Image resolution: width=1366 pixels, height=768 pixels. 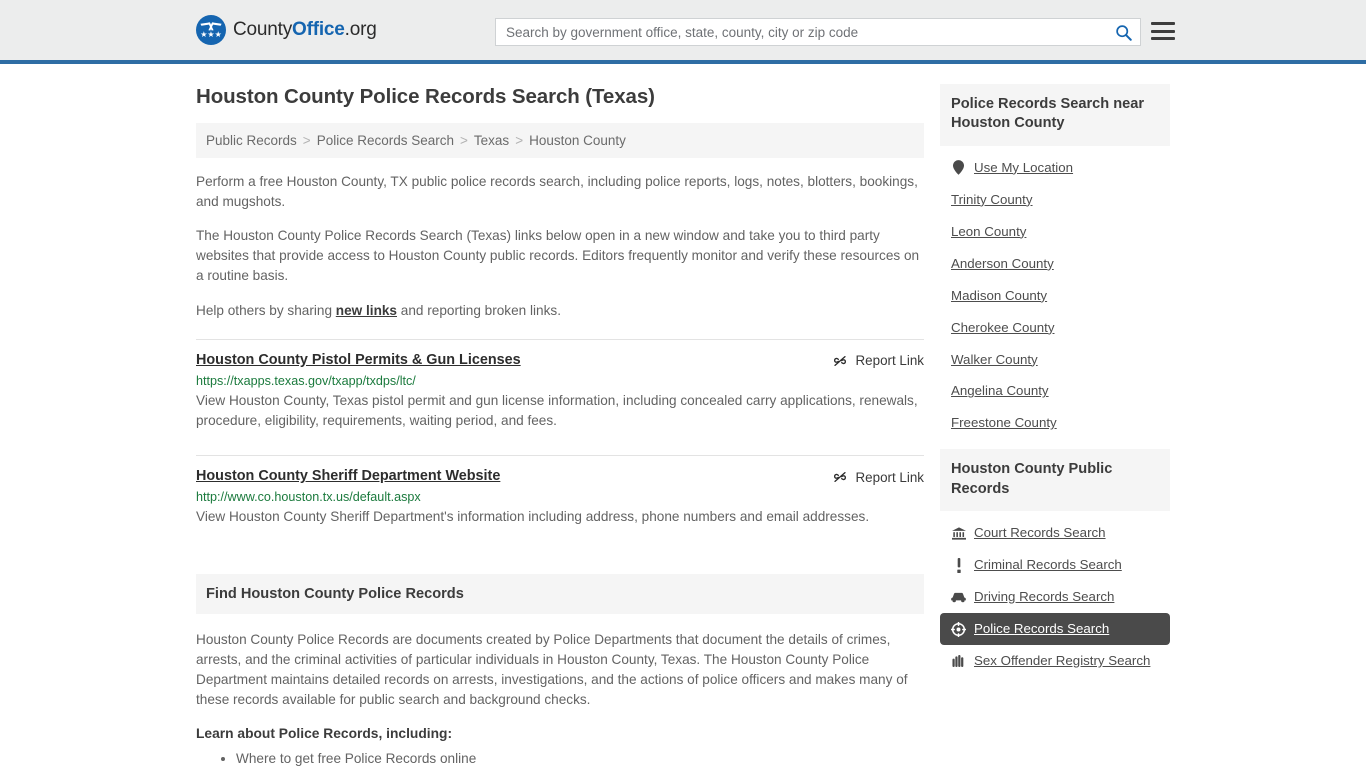 What do you see at coordinates (1002, 263) in the screenshot?
I see `sidebar-item-label: Anderson County` at bounding box center [1002, 263].